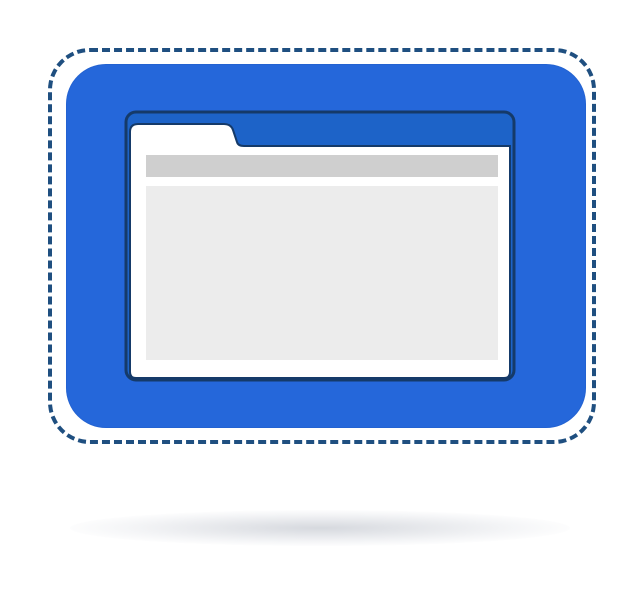 Image resolution: width=642 pixels, height=597 pixels. Describe the element at coordinates (320, 528) in the screenshot. I see `ground-shadow` at that location.